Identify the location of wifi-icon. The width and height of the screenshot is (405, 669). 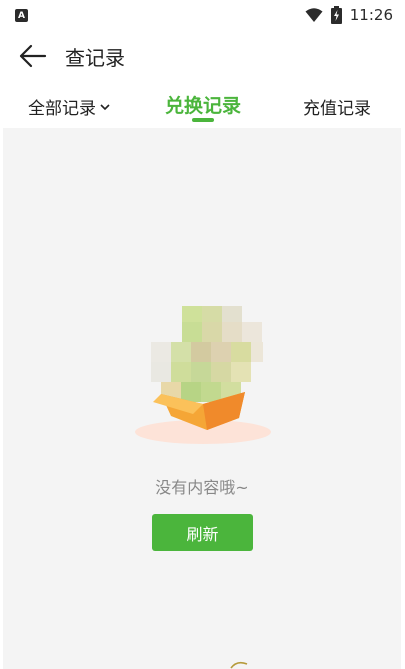
(314, 15).